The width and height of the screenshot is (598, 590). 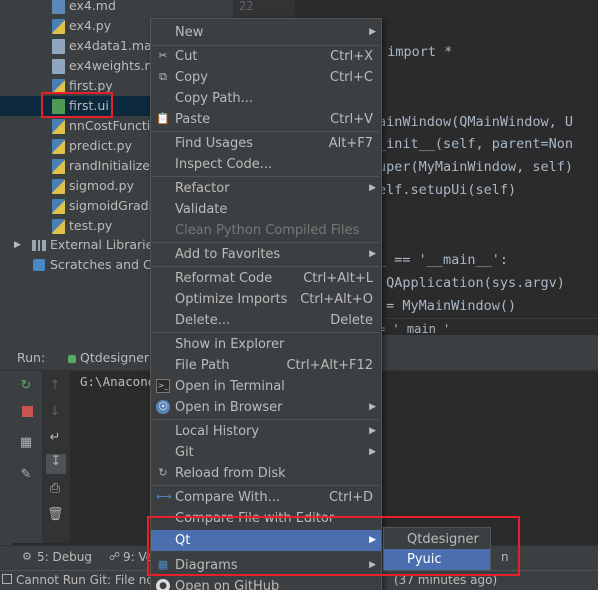 What do you see at coordinates (505, 557) in the screenshot?
I see `bottom-tab-partial: n` at bounding box center [505, 557].